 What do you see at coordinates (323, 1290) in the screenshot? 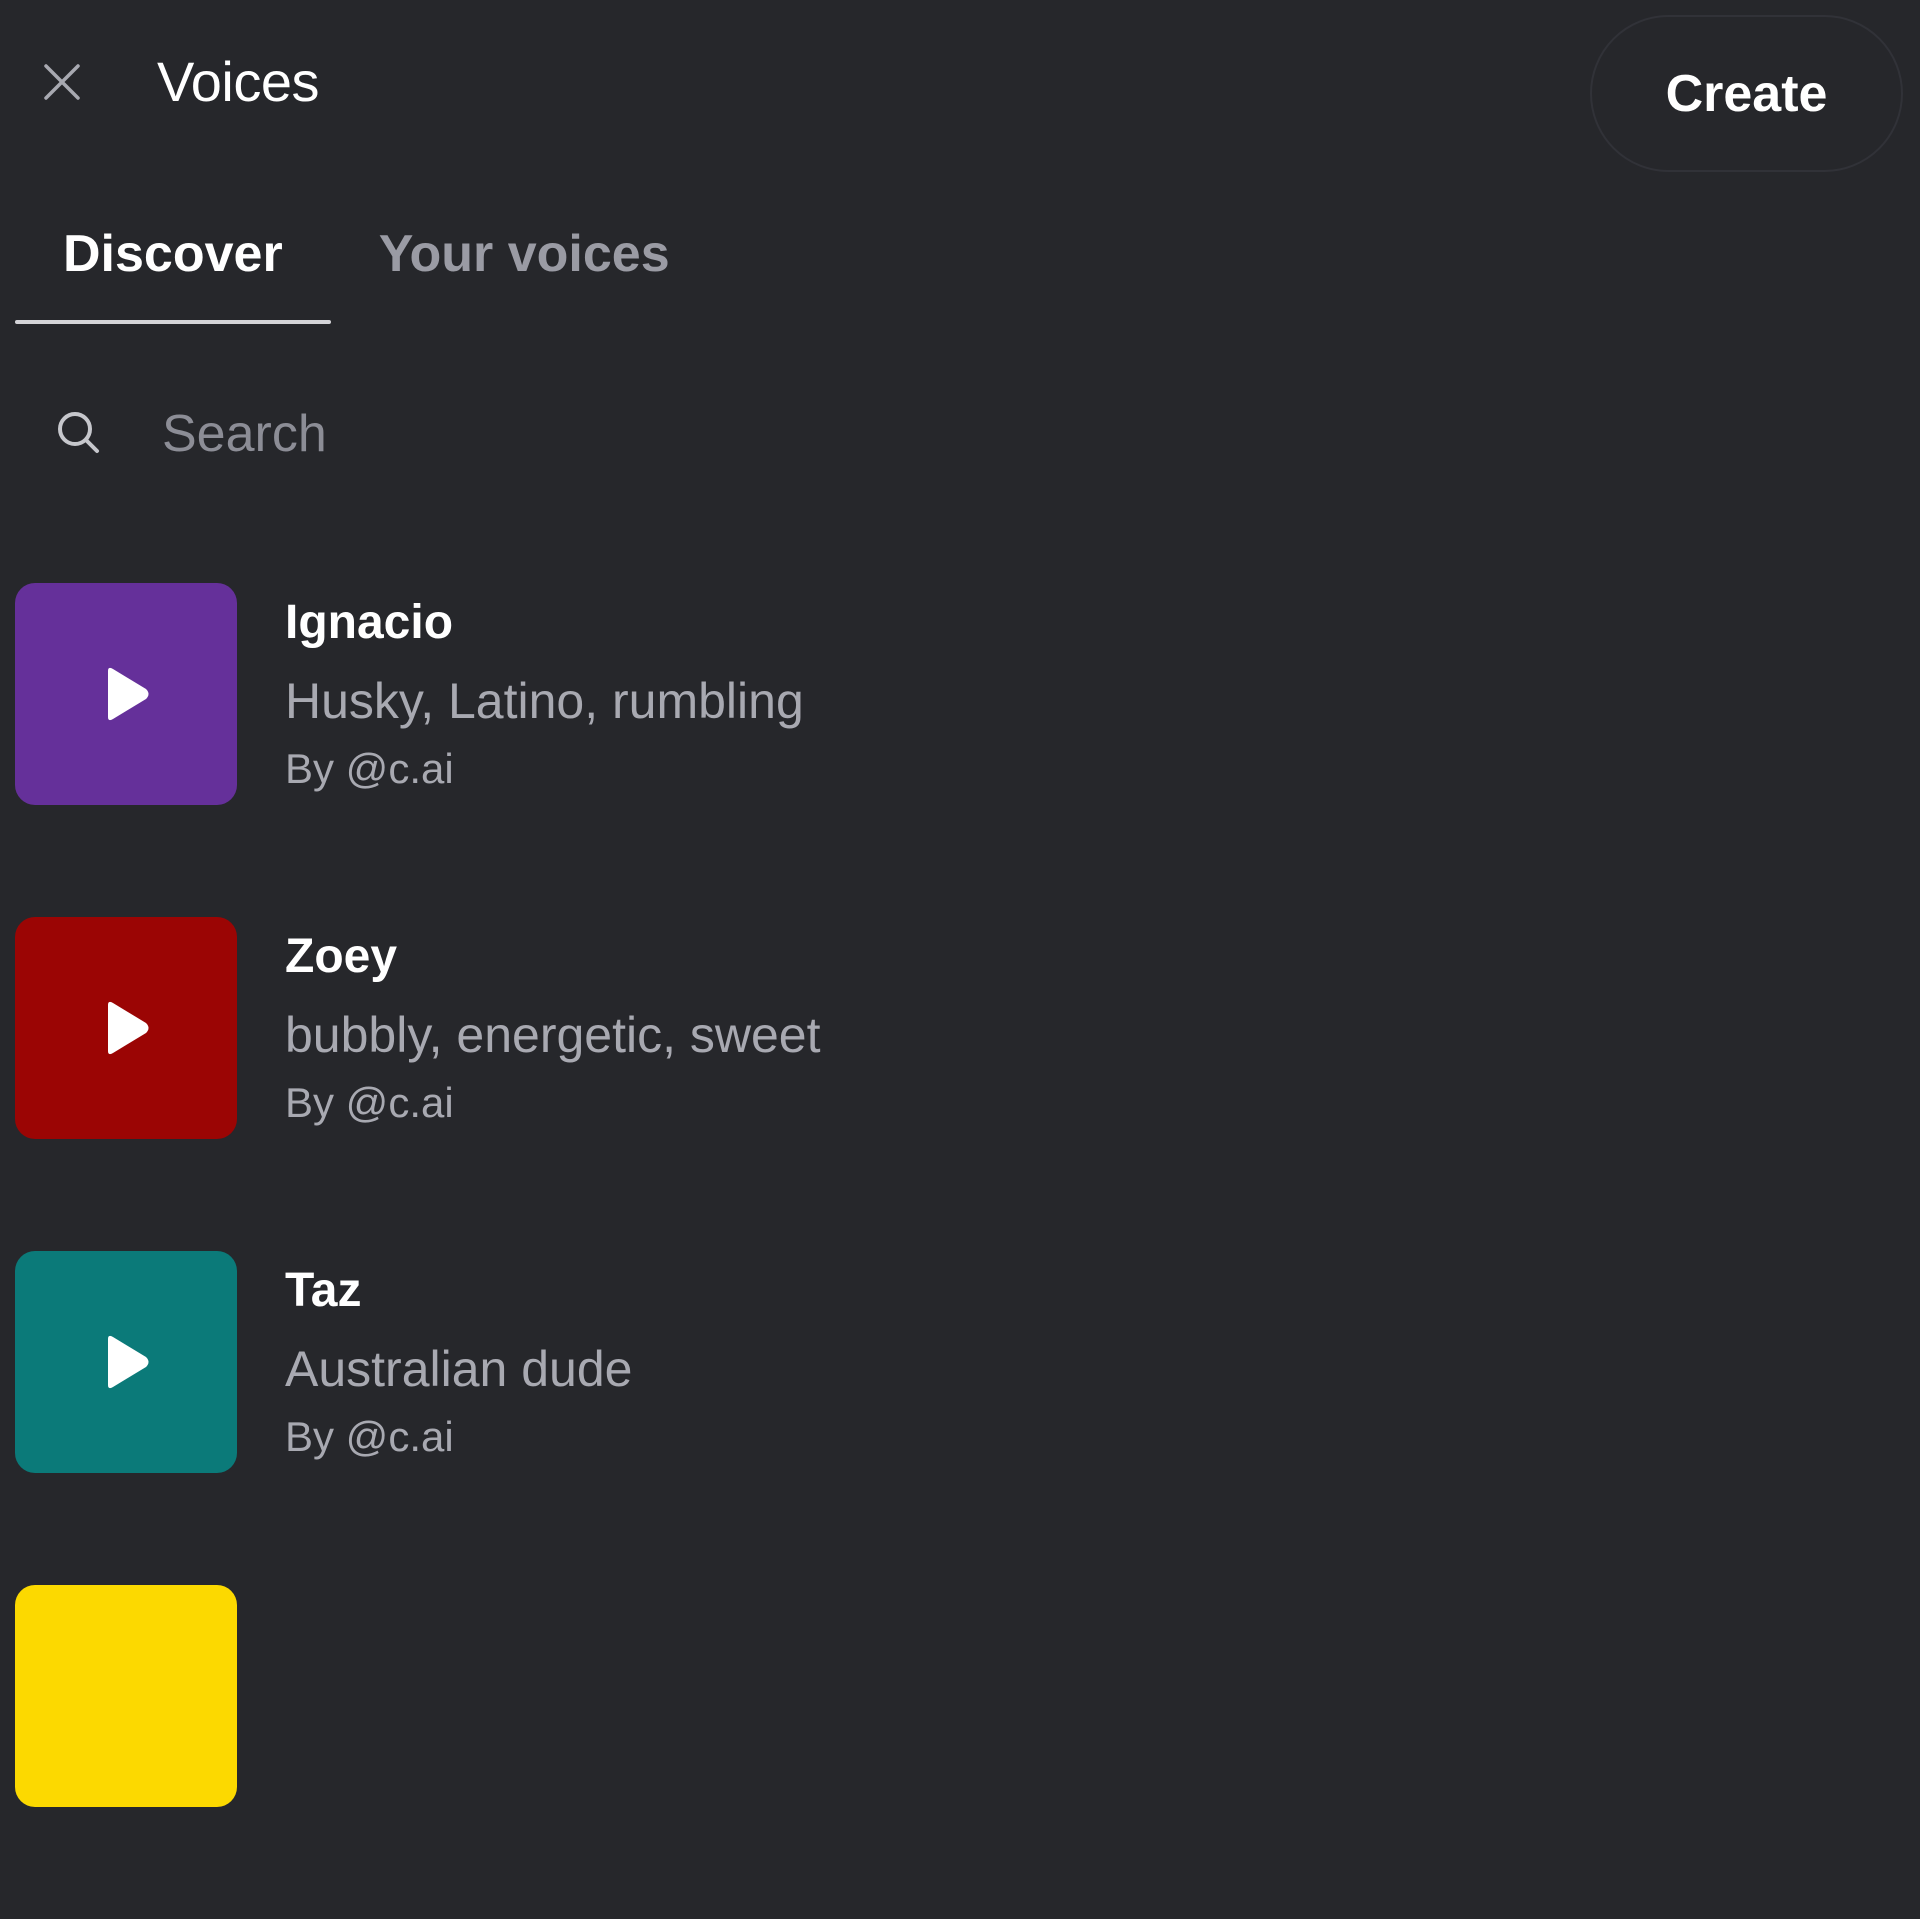
I see `voice-name: Taz` at bounding box center [323, 1290].